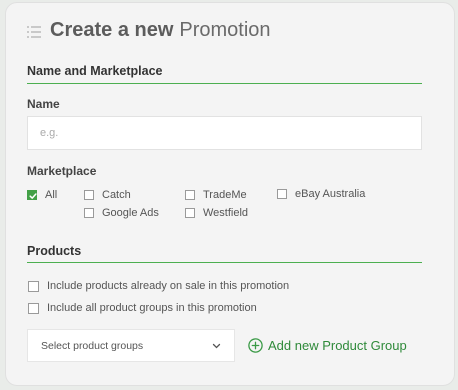 The width and height of the screenshot is (458, 390). Describe the element at coordinates (130, 213) in the screenshot. I see `marketplace-option-label: Google Ads` at that location.